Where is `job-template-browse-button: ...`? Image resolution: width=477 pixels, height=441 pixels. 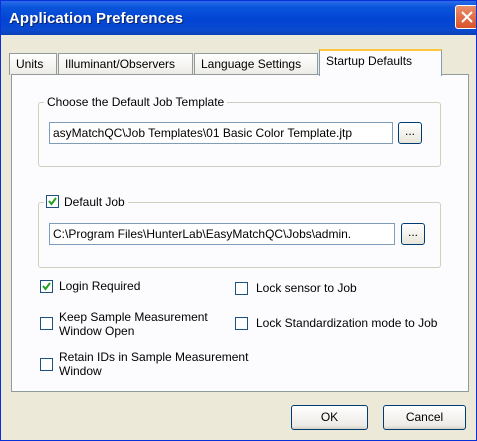 job-template-browse-button: ... is located at coordinates (410, 133).